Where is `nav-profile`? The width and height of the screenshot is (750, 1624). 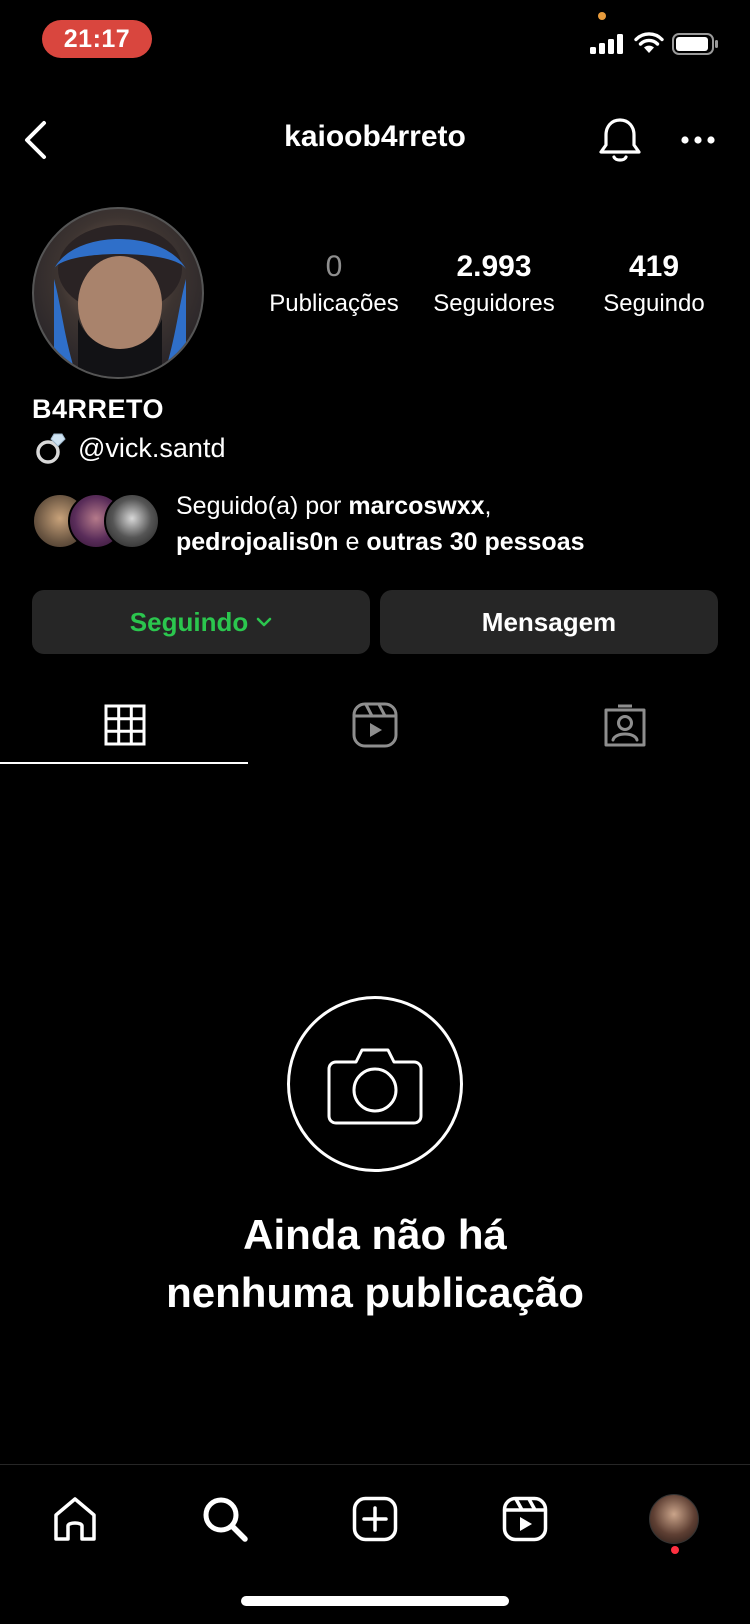
nav-profile is located at coordinates (674, 1519).